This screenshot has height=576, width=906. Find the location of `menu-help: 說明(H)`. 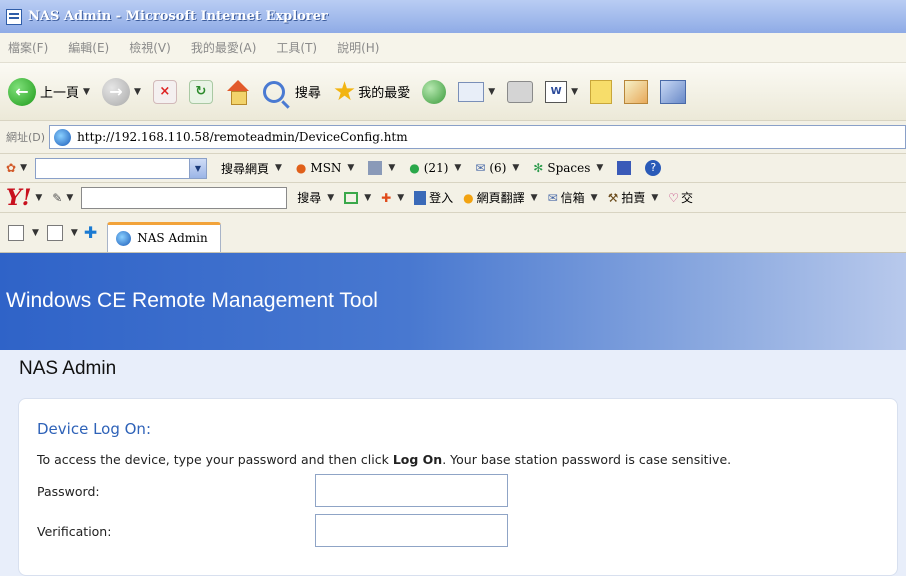

menu-help: 說明(H) is located at coordinates (358, 47).